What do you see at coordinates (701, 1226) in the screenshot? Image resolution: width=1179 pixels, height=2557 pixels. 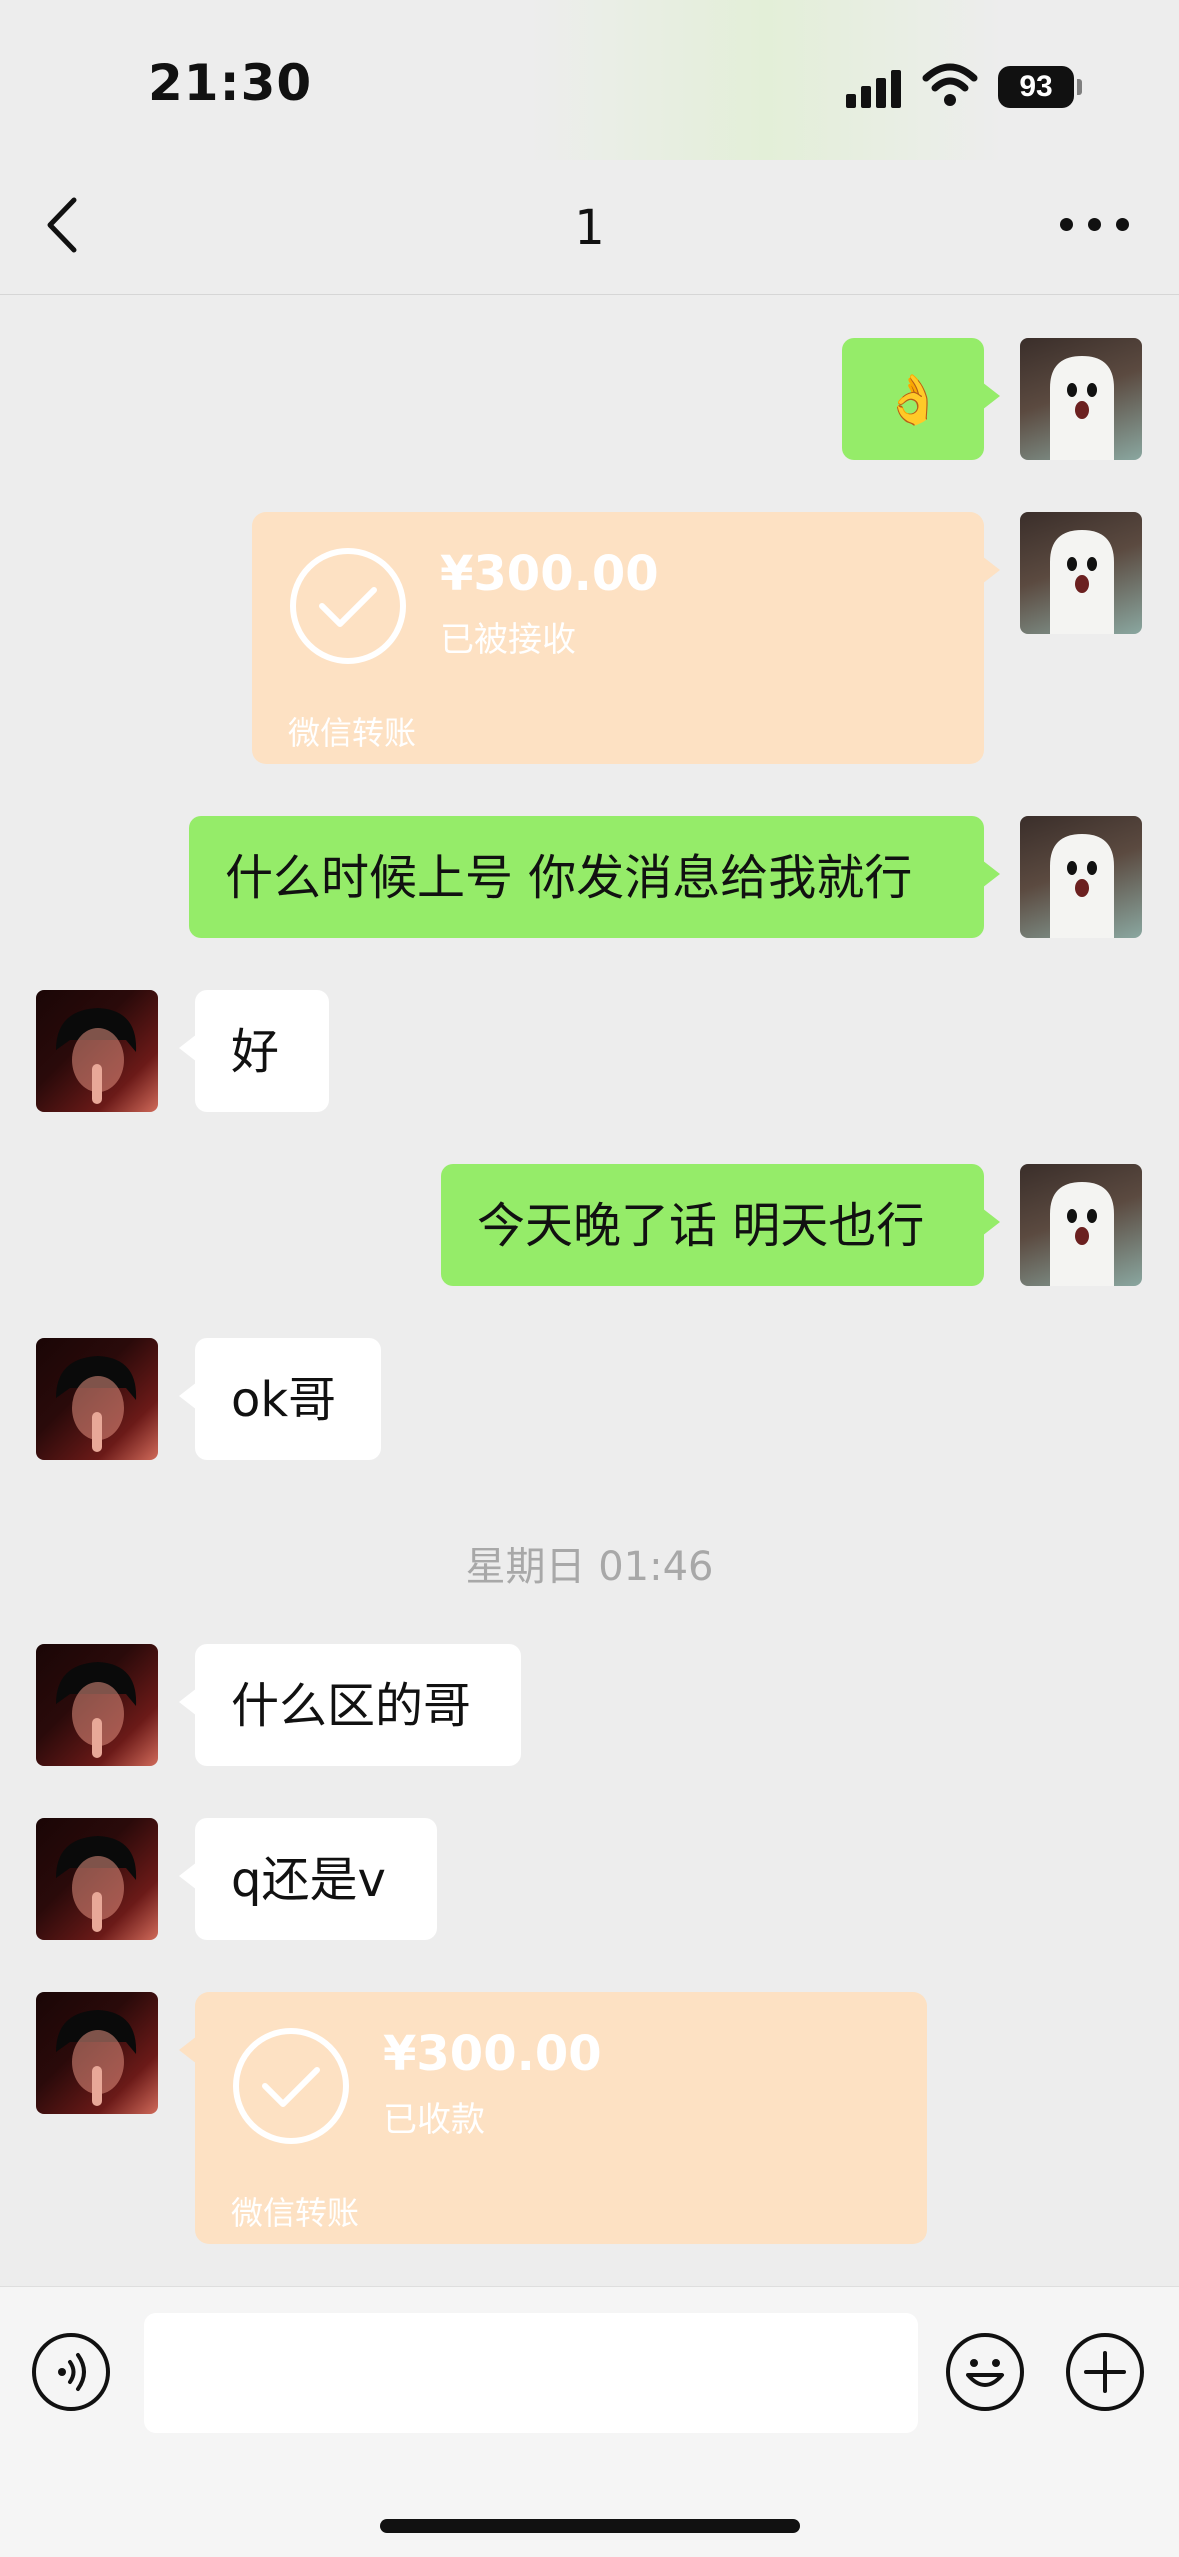 I see `message-text: 今天晚了话 明天也行` at bounding box center [701, 1226].